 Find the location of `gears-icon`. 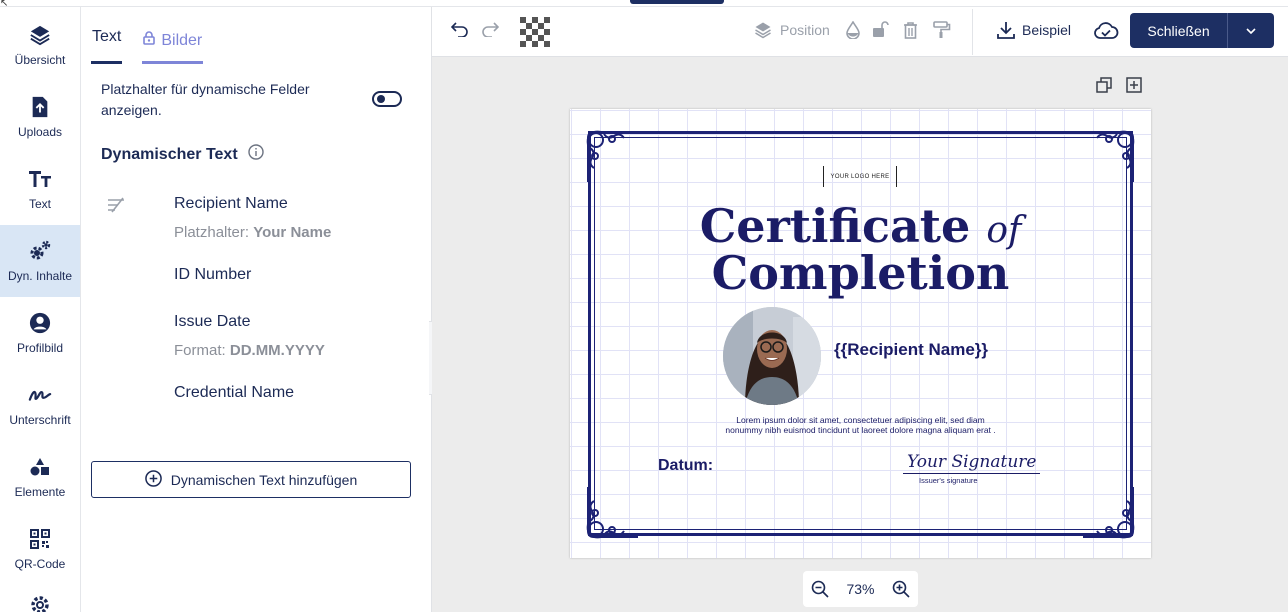

gears-icon is located at coordinates (40, 251).